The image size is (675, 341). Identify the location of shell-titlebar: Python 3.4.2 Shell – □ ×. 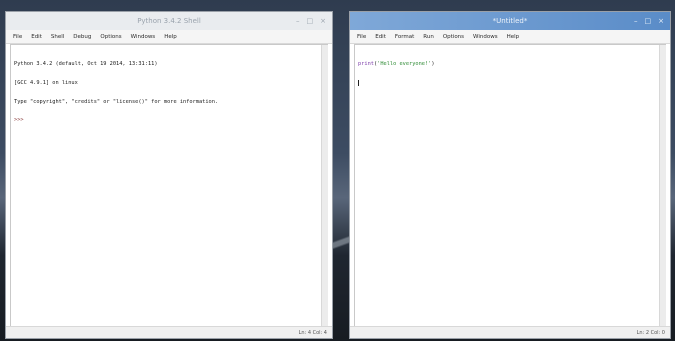
(169, 21).